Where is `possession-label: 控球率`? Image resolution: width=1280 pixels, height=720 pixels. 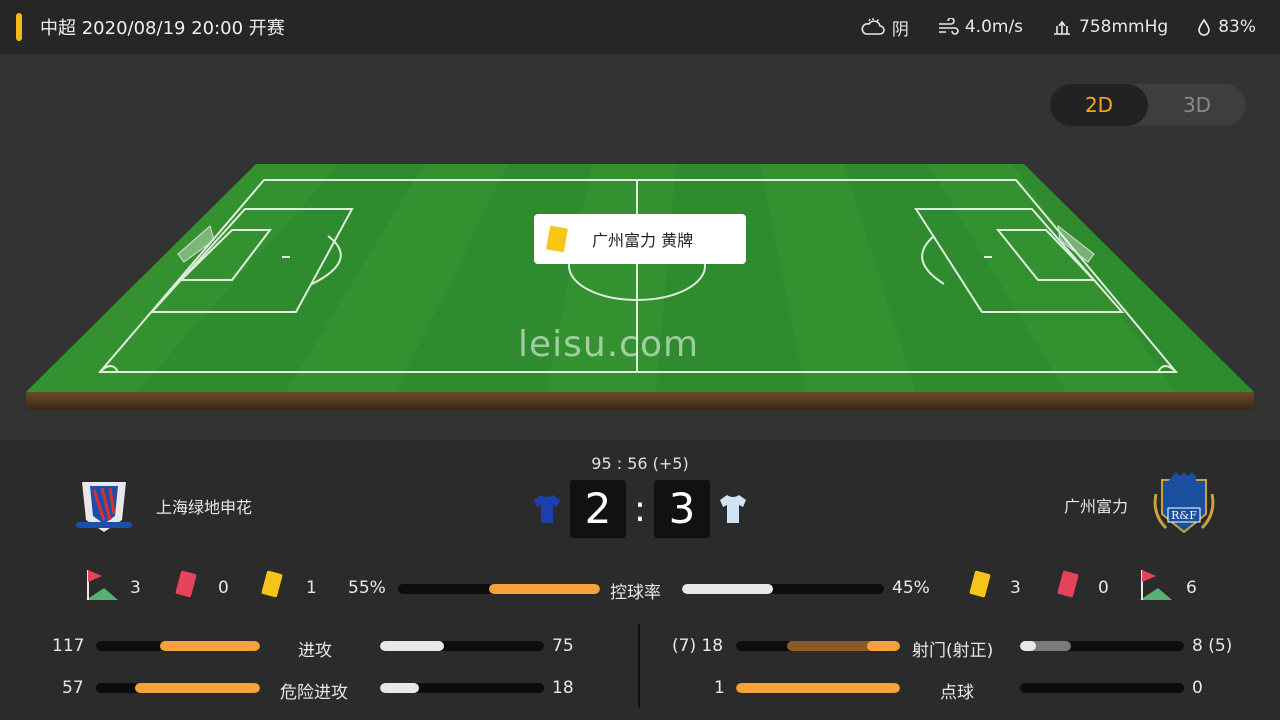 possession-label: 控球率 is located at coordinates (635, 593).